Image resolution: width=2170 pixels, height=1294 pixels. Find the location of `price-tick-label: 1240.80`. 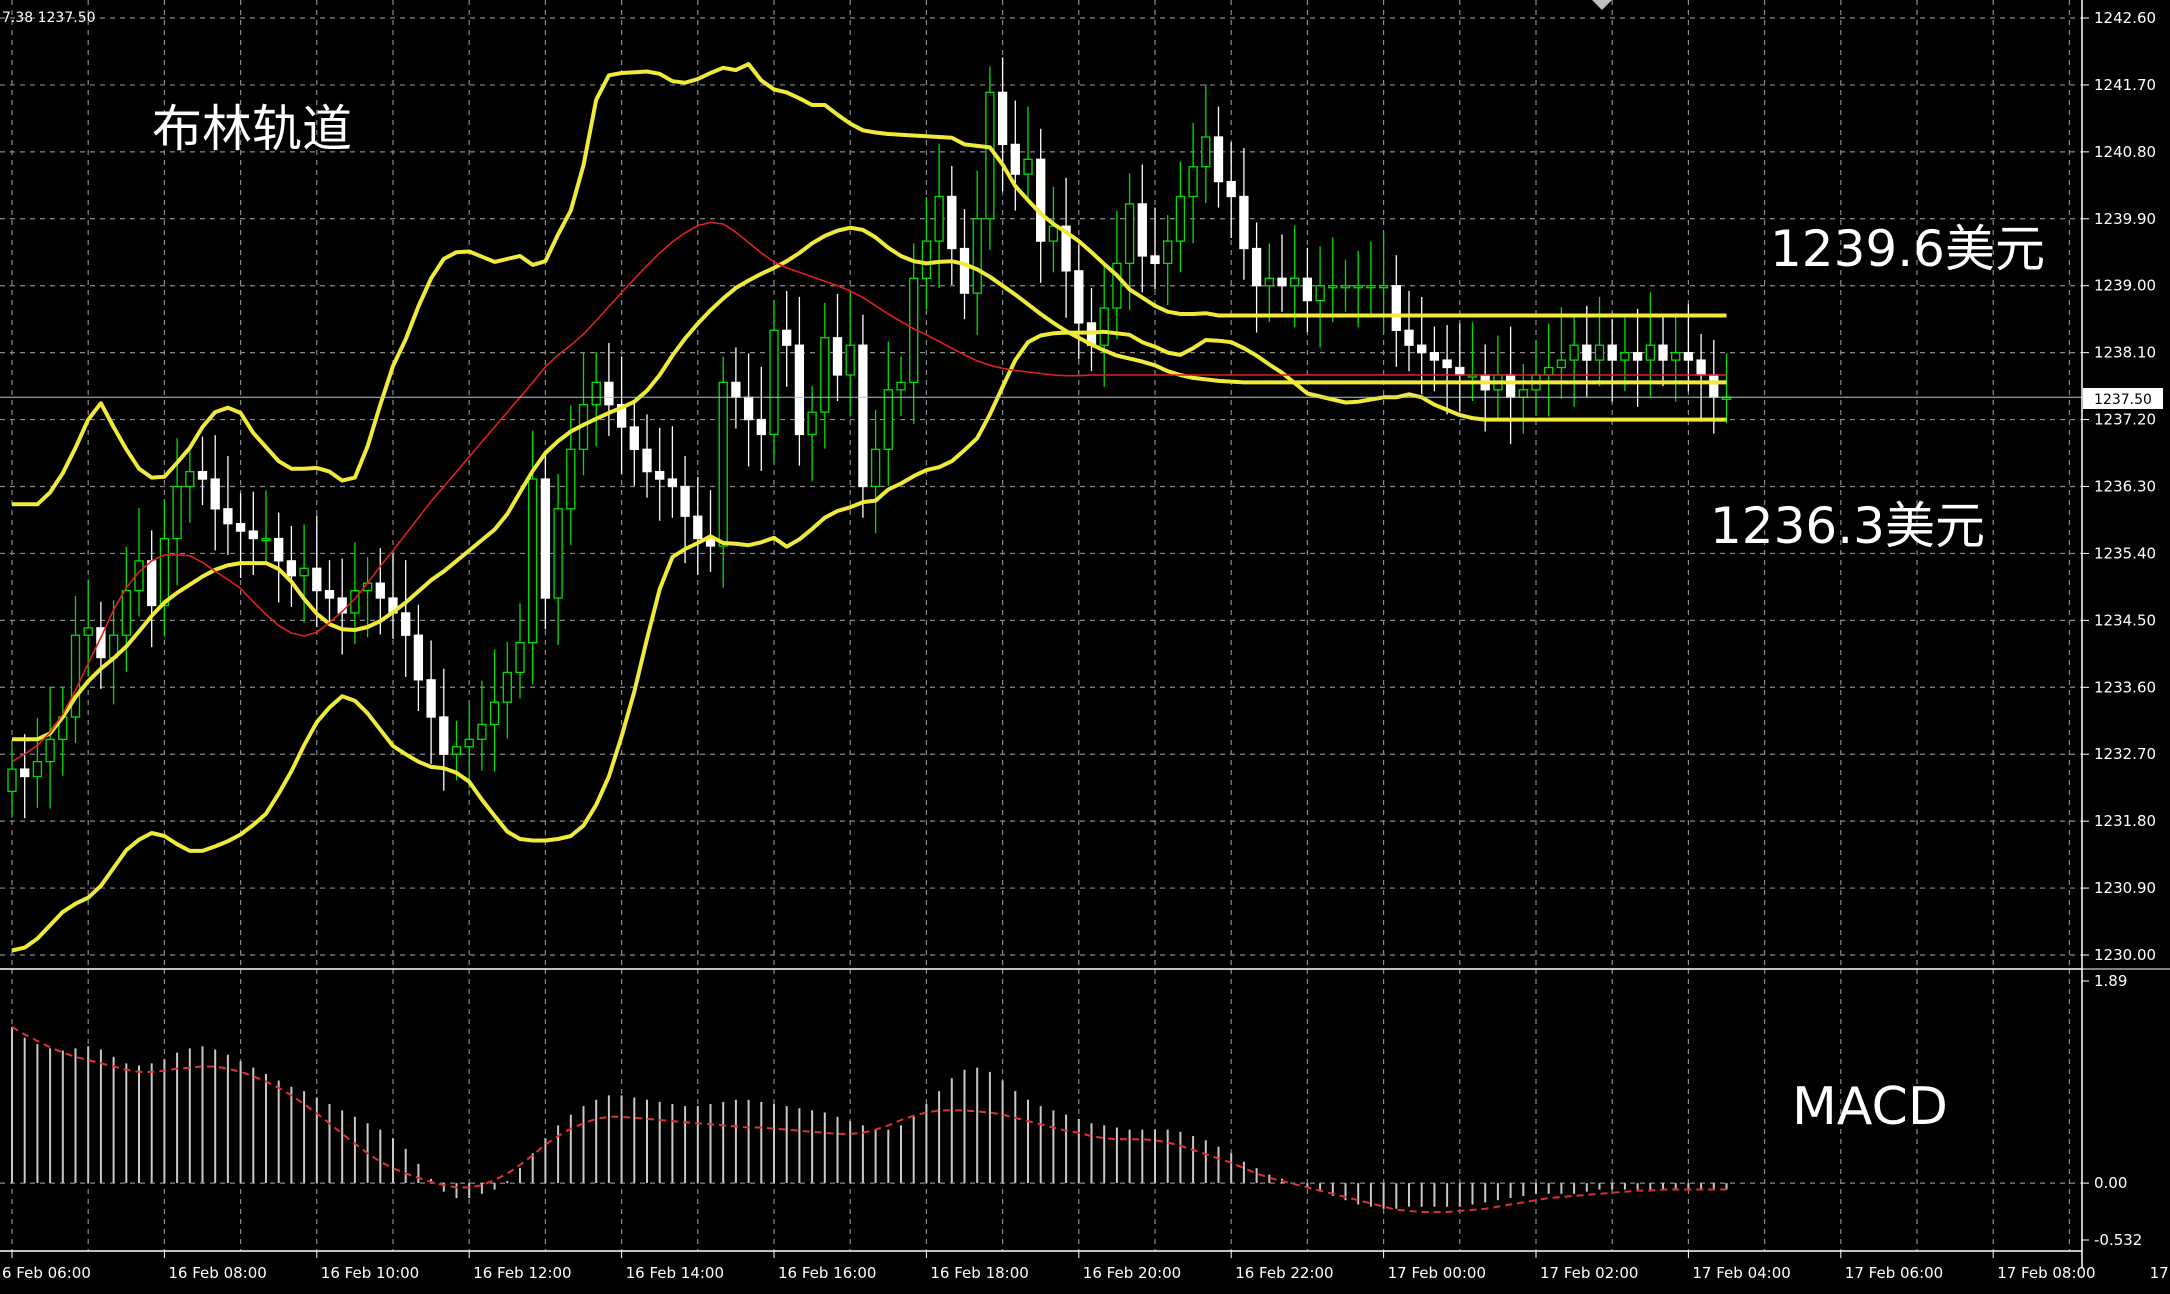

price-tick-label: 1240.80 is located at coordinates (2125, 152).